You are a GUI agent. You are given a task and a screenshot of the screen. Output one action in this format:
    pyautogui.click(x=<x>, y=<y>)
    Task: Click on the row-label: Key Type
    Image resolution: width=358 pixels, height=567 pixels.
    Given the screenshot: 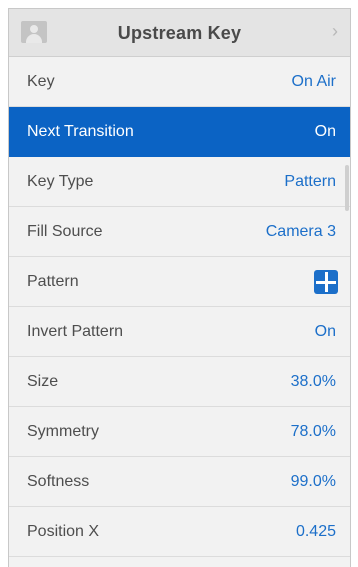 What is the action you would take?
    pyautogui.click(x=60, y=181)
    